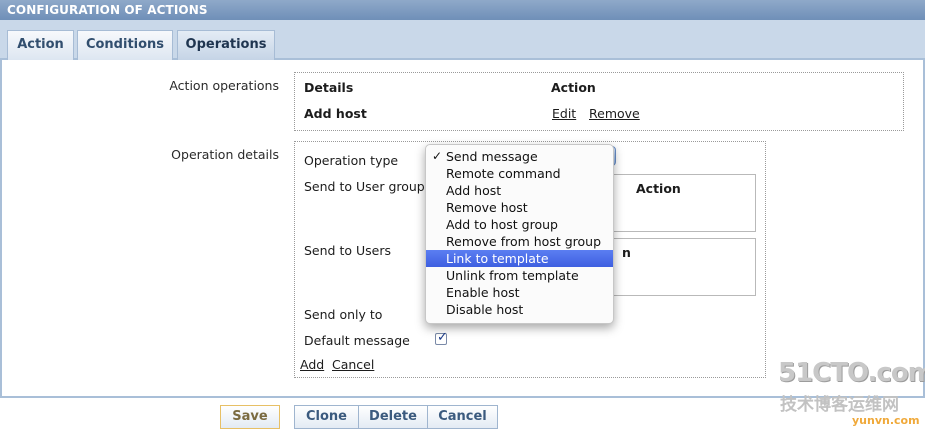  I want to click on edit-link: Edit, so click(564, 113).